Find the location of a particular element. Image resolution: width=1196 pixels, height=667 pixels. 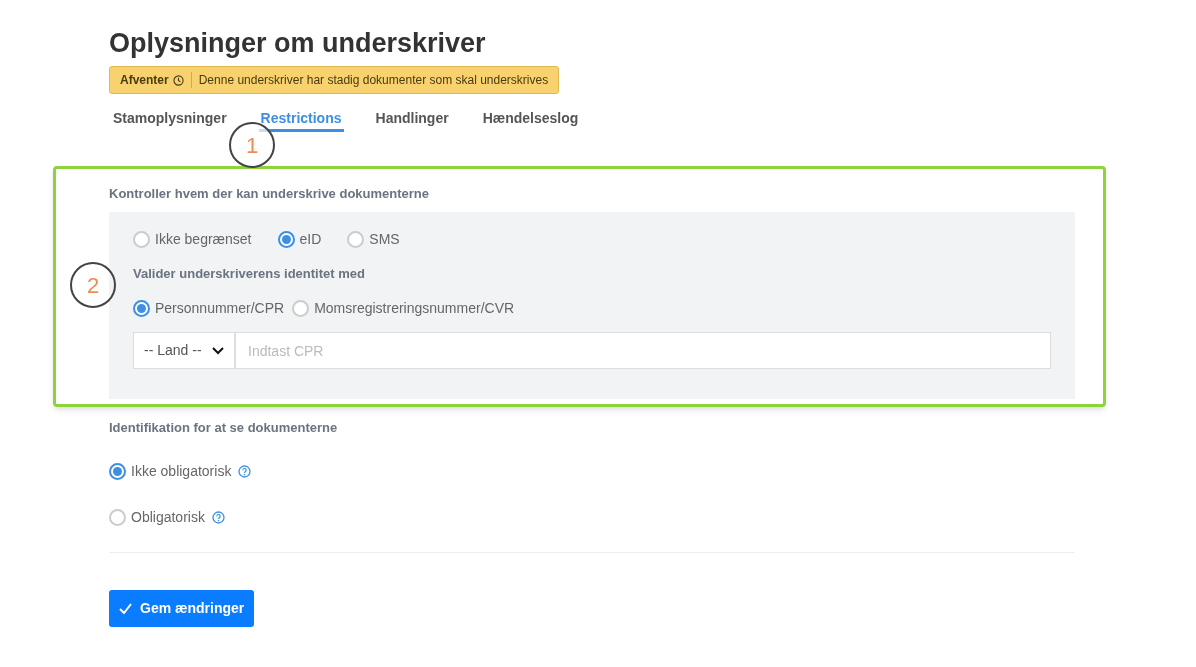

tab: Handlinger is located at coordinates (412, 120).